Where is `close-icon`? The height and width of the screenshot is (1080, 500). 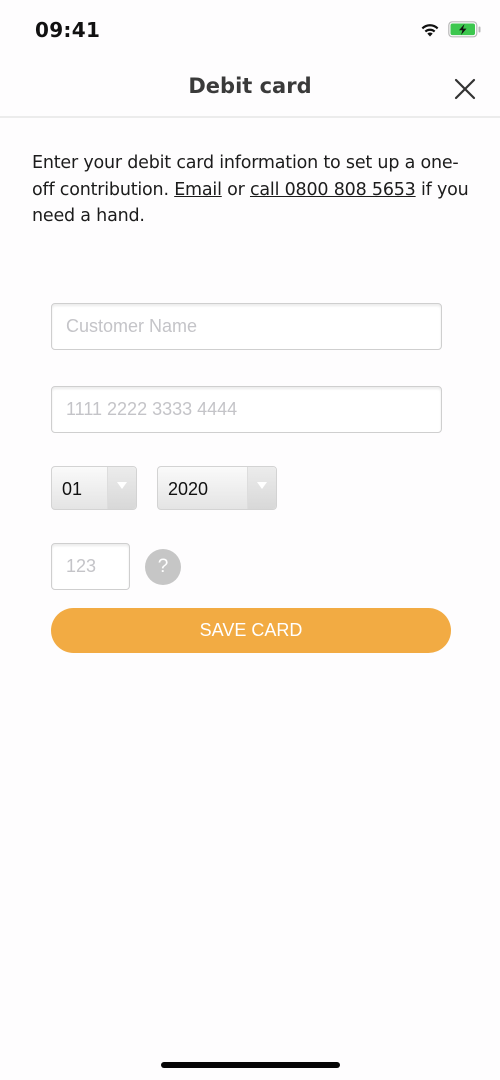 close-icon is located at coordinates (465, 89).